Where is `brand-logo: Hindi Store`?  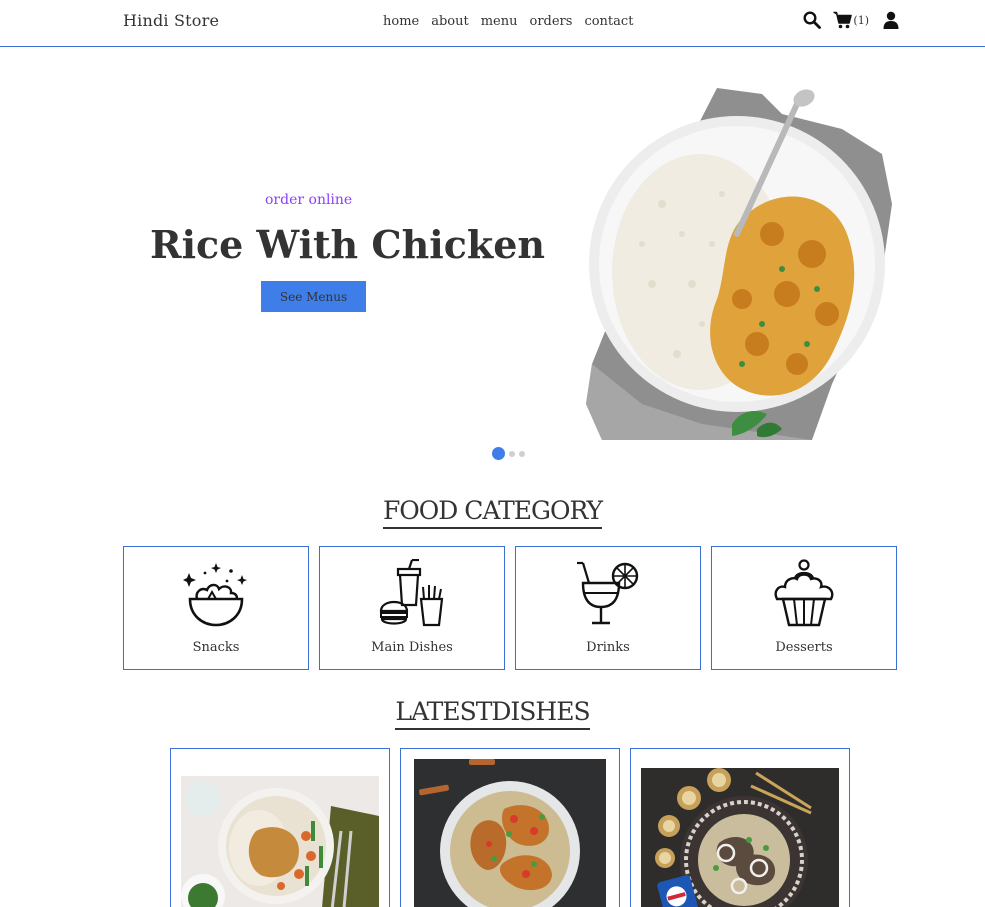 brand-logo: Hindi Store is located at coordinates (171, 20).